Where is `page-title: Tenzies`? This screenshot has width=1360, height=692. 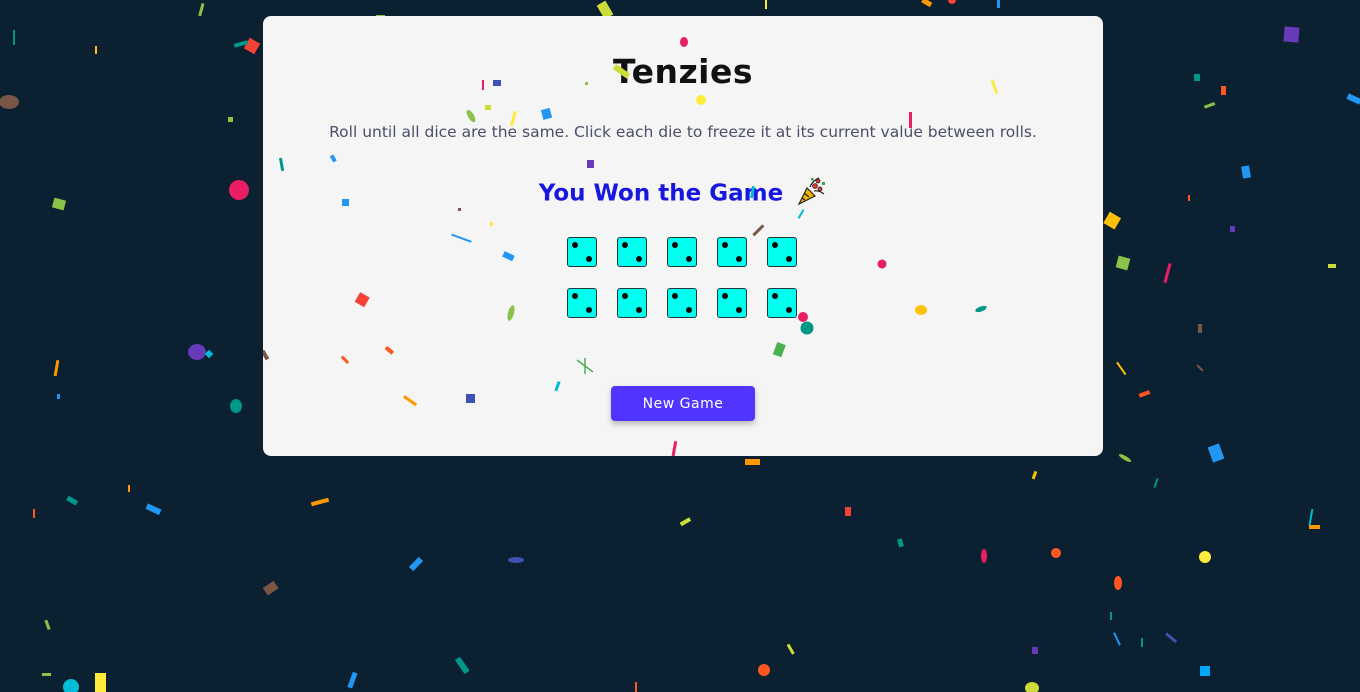
page-title: Tenzies is located at coordinates (683, 71).